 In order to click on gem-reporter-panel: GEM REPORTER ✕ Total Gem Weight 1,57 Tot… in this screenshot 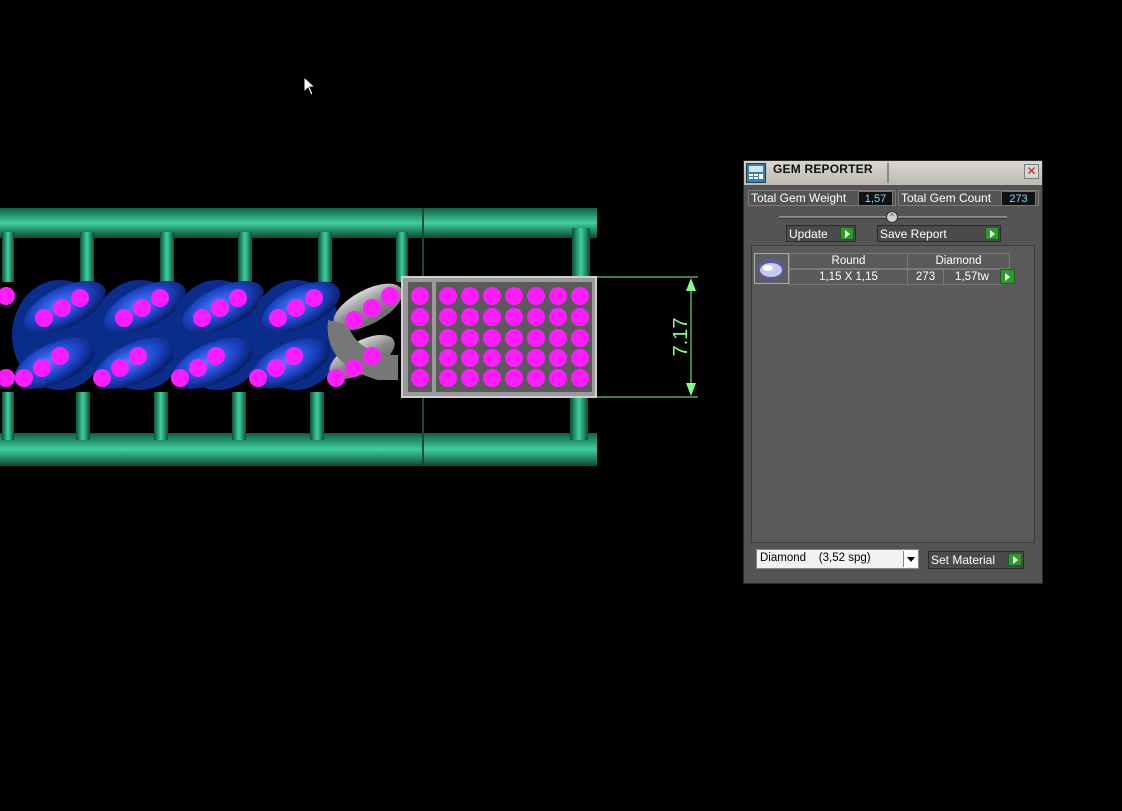, I will do `click(893, 372)`.